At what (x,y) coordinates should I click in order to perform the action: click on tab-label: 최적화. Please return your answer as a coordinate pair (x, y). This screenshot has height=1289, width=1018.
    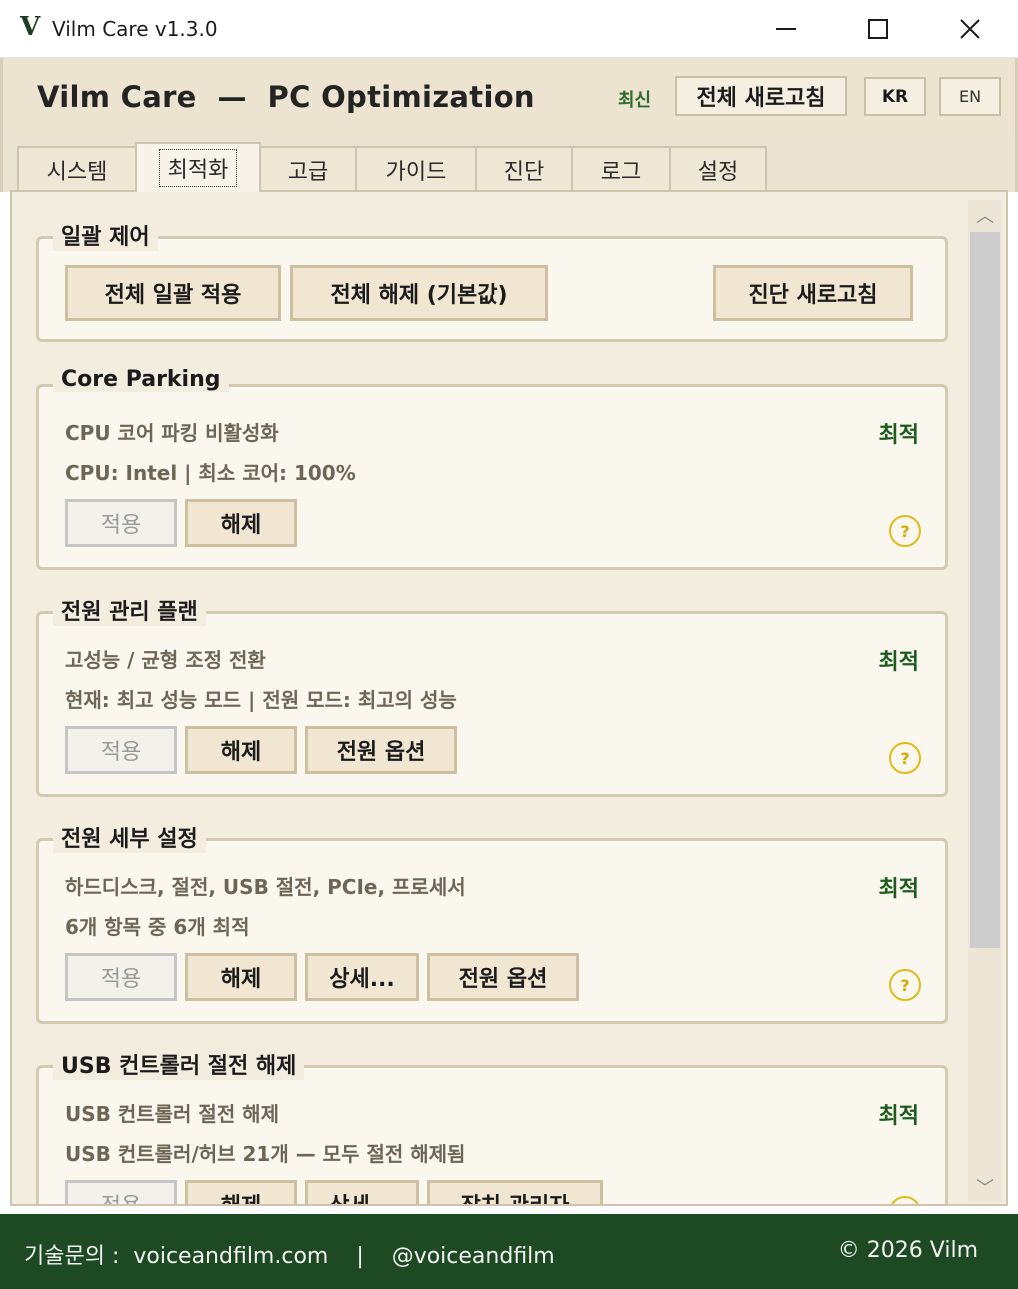
    Looking at the image, I should click on (198, 168).